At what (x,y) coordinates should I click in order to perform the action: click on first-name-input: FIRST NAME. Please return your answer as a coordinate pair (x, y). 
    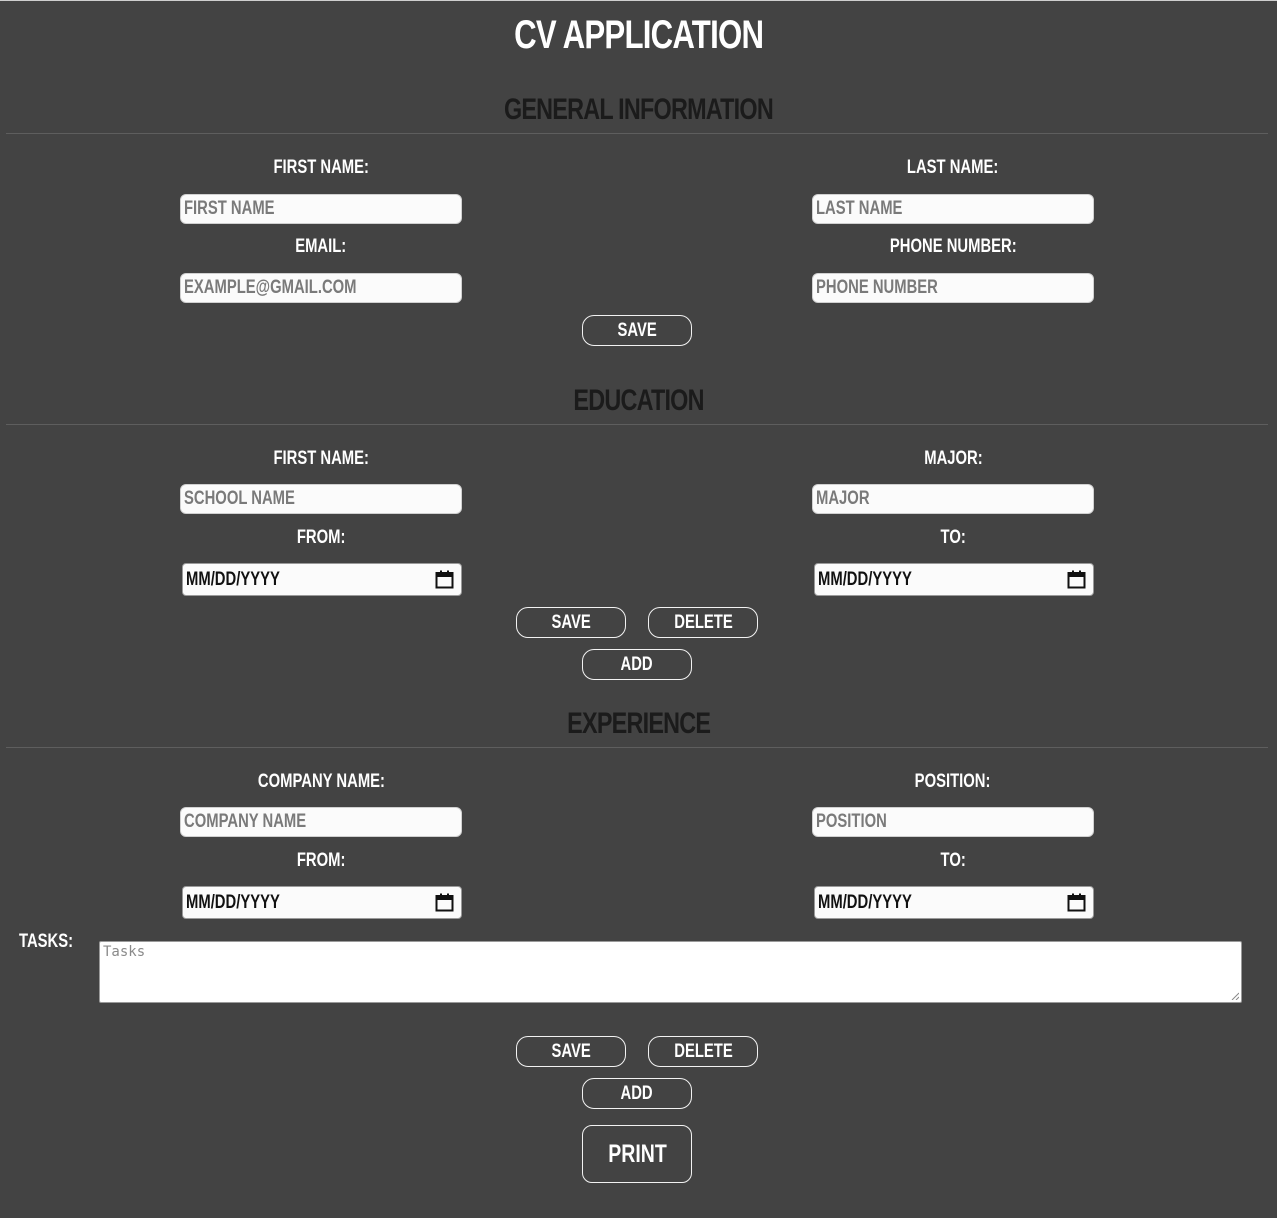
    Looking at the image, I should click on (321, 209).